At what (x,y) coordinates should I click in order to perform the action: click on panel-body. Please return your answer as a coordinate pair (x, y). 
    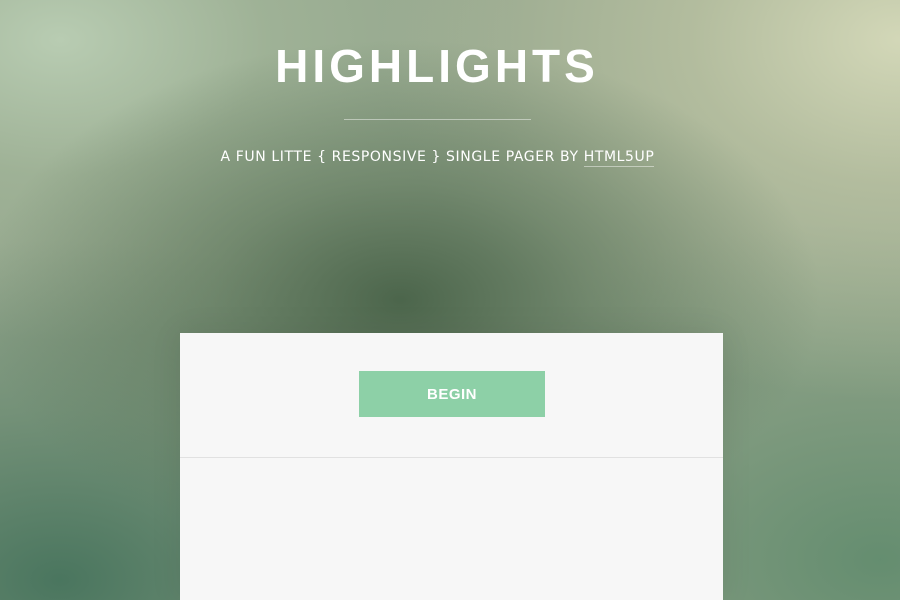
    Looking at the image, I should click on (451, 529).